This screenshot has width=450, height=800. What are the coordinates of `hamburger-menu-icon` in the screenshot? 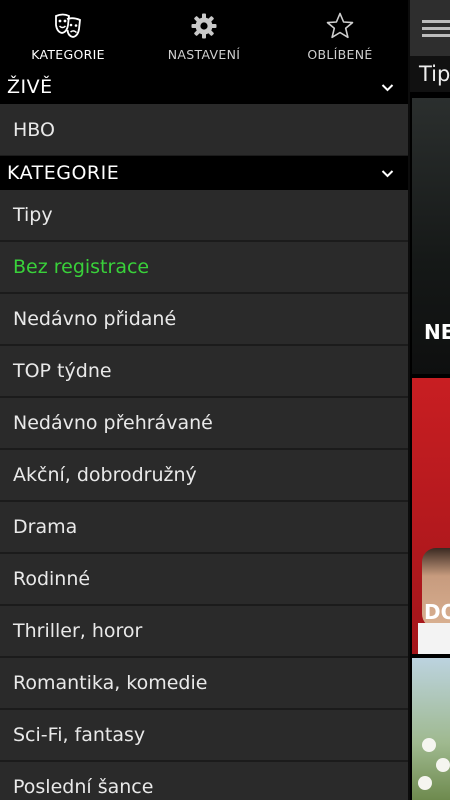 It's located at (436, 28).